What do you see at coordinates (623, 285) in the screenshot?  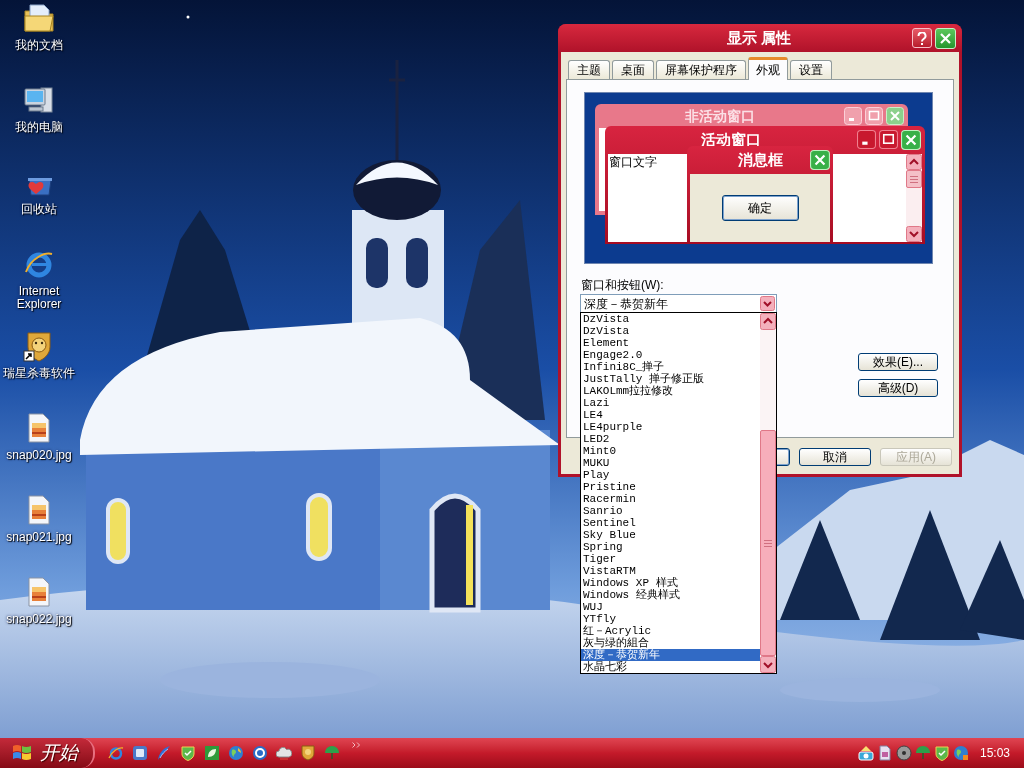 I see `field-label: 窗口和按钮(W):` at bounding box center [623, 285].